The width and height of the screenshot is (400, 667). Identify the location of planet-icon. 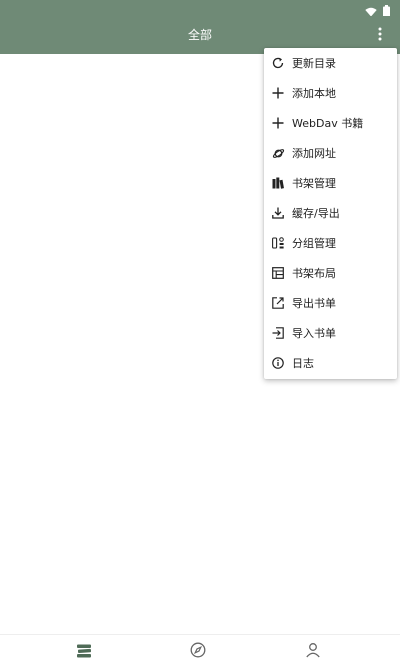
(278, 153).